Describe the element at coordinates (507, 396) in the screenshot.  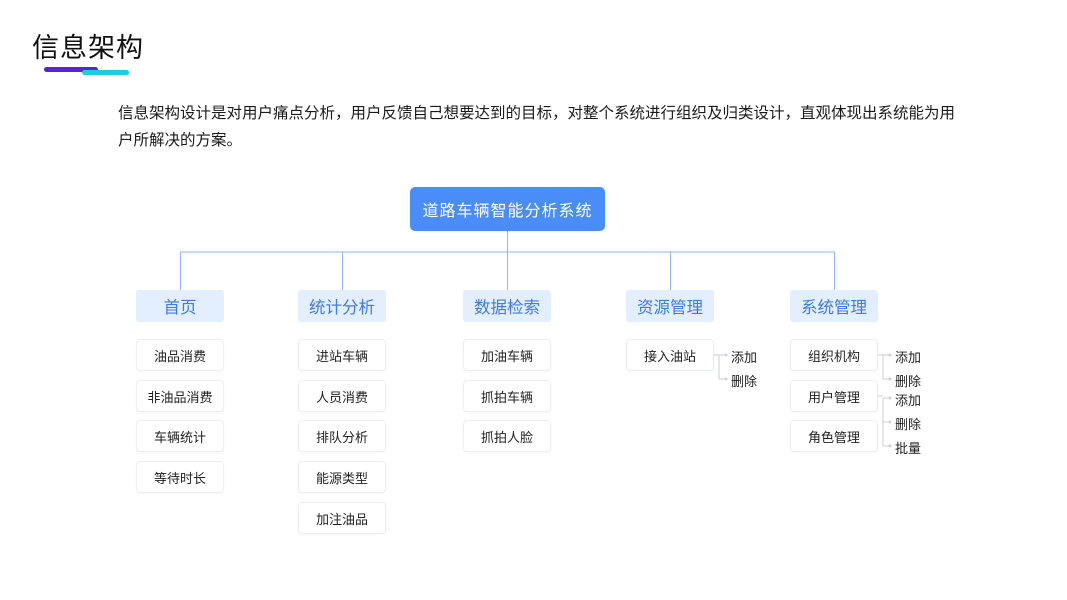
I see `leaf-node: 抓拍车辆` at that location.